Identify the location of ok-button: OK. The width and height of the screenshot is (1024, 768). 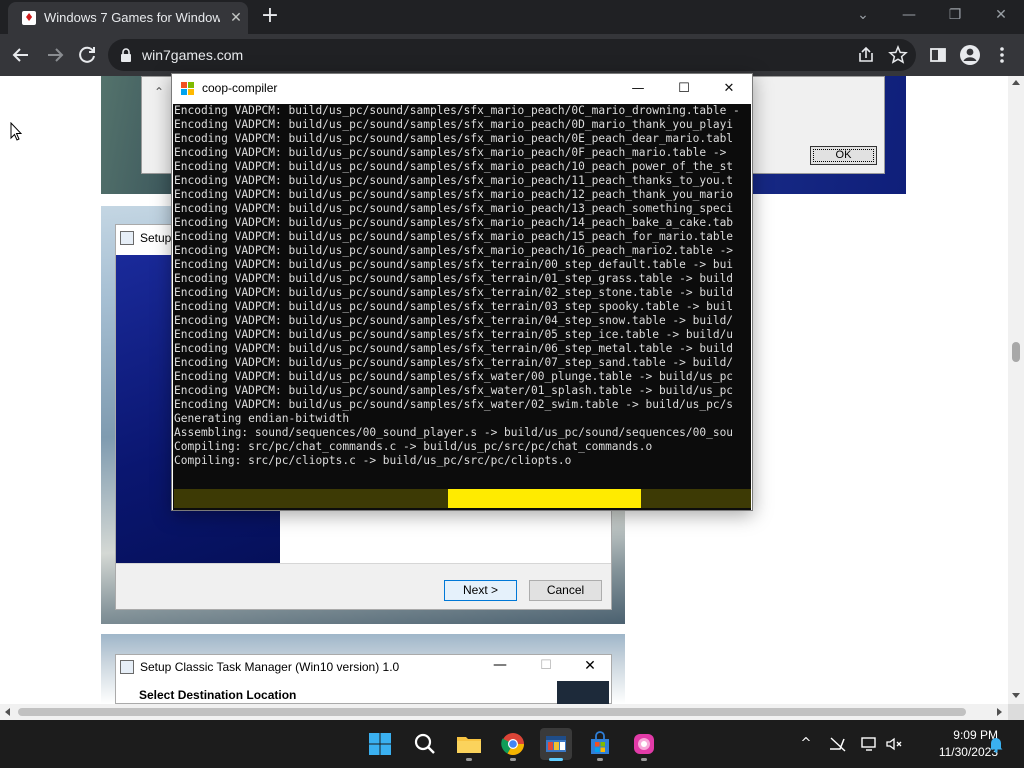
(843, 155).